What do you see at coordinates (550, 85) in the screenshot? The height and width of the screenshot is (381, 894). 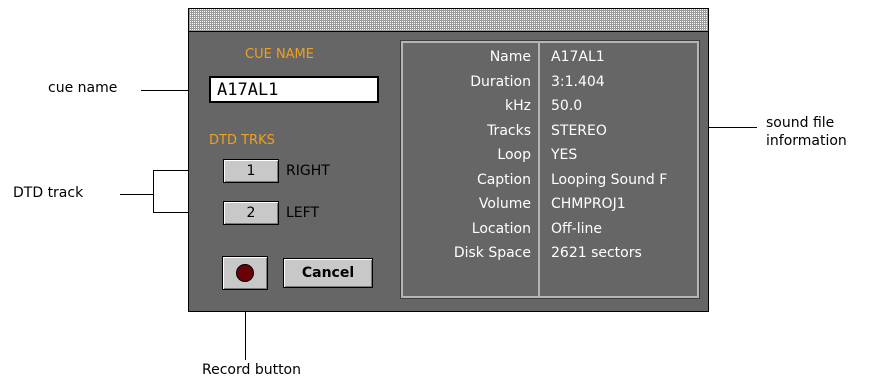 I see `info-row: Duration 3:1.404` at bounding box center [550, 85].